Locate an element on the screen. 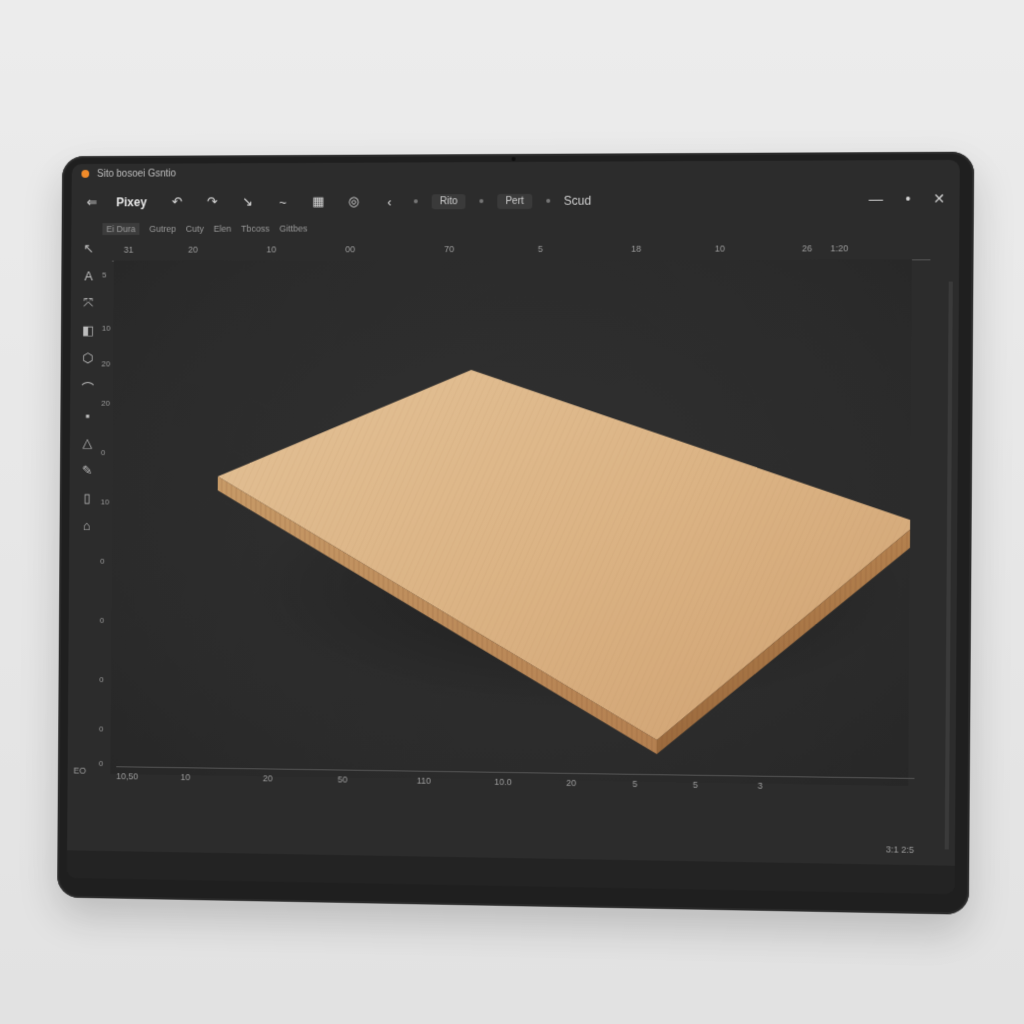  menu-item: Ei Dura is located at coordinates (121, 229).